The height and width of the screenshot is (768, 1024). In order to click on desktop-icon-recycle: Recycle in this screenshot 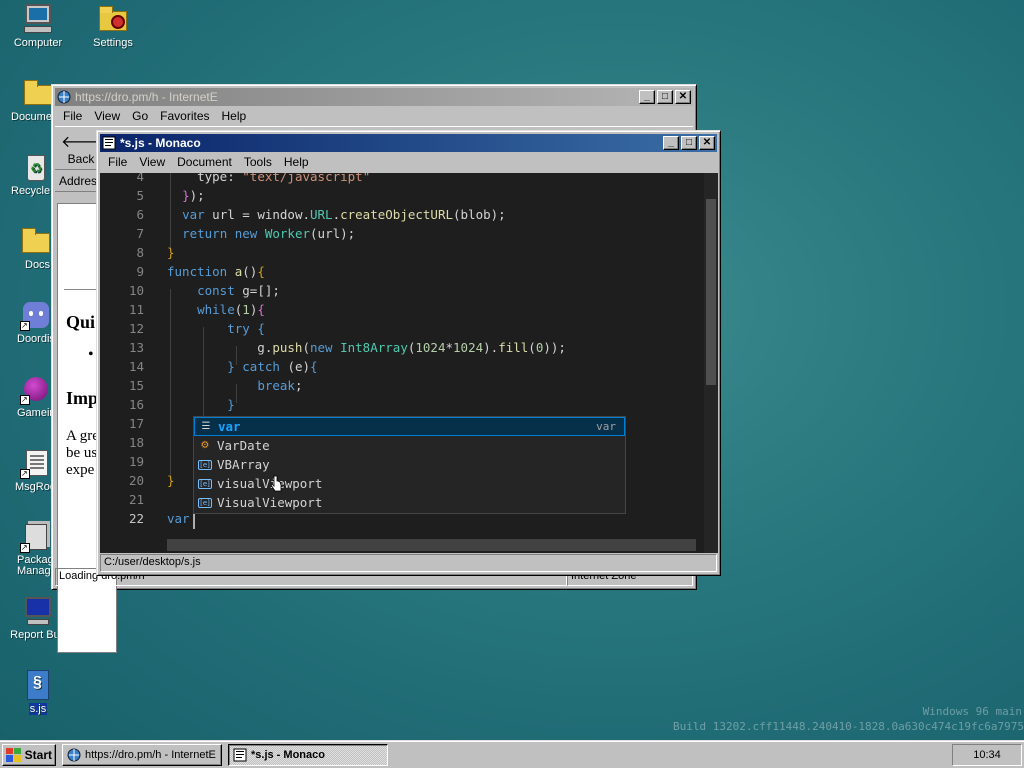, I will do `click(26, 174)`.